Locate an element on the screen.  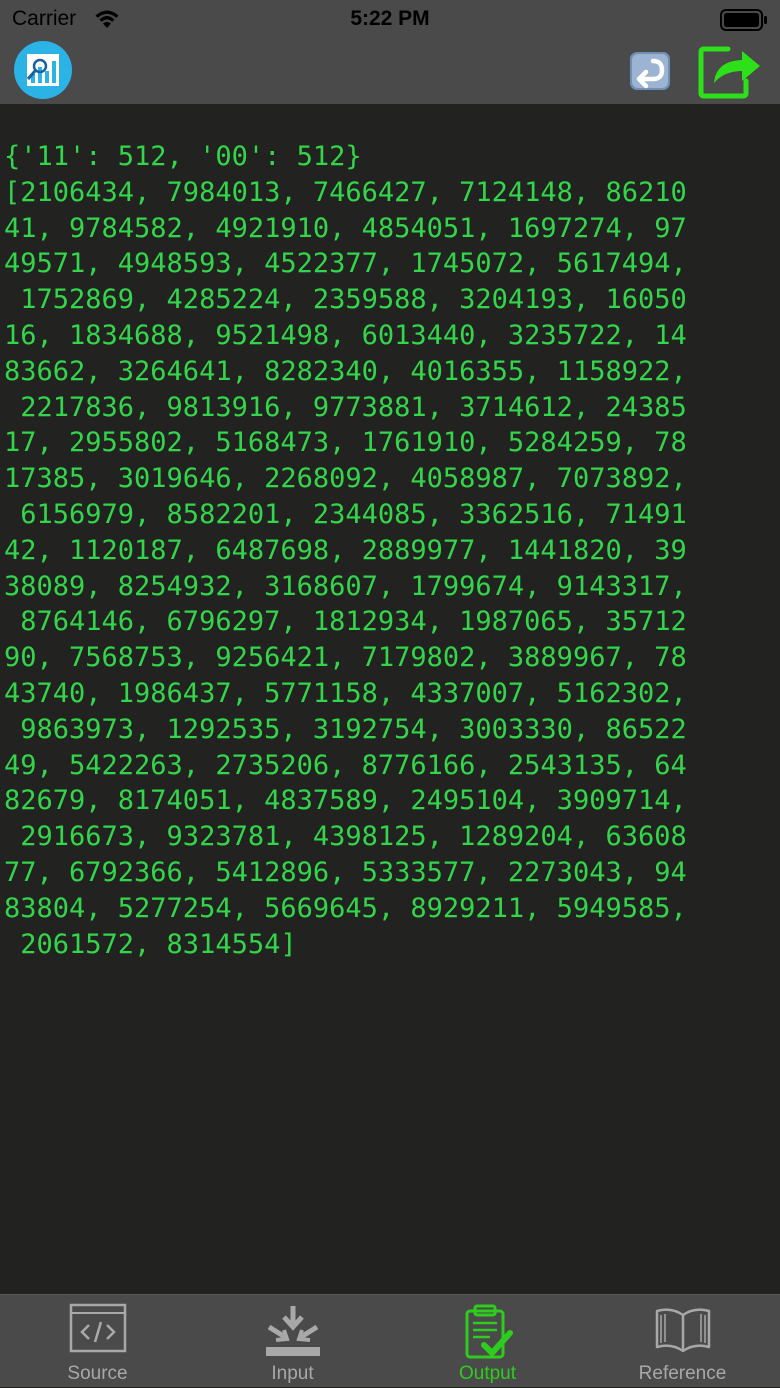
clipboard-check-icon is located at coordinates (489, 1331).